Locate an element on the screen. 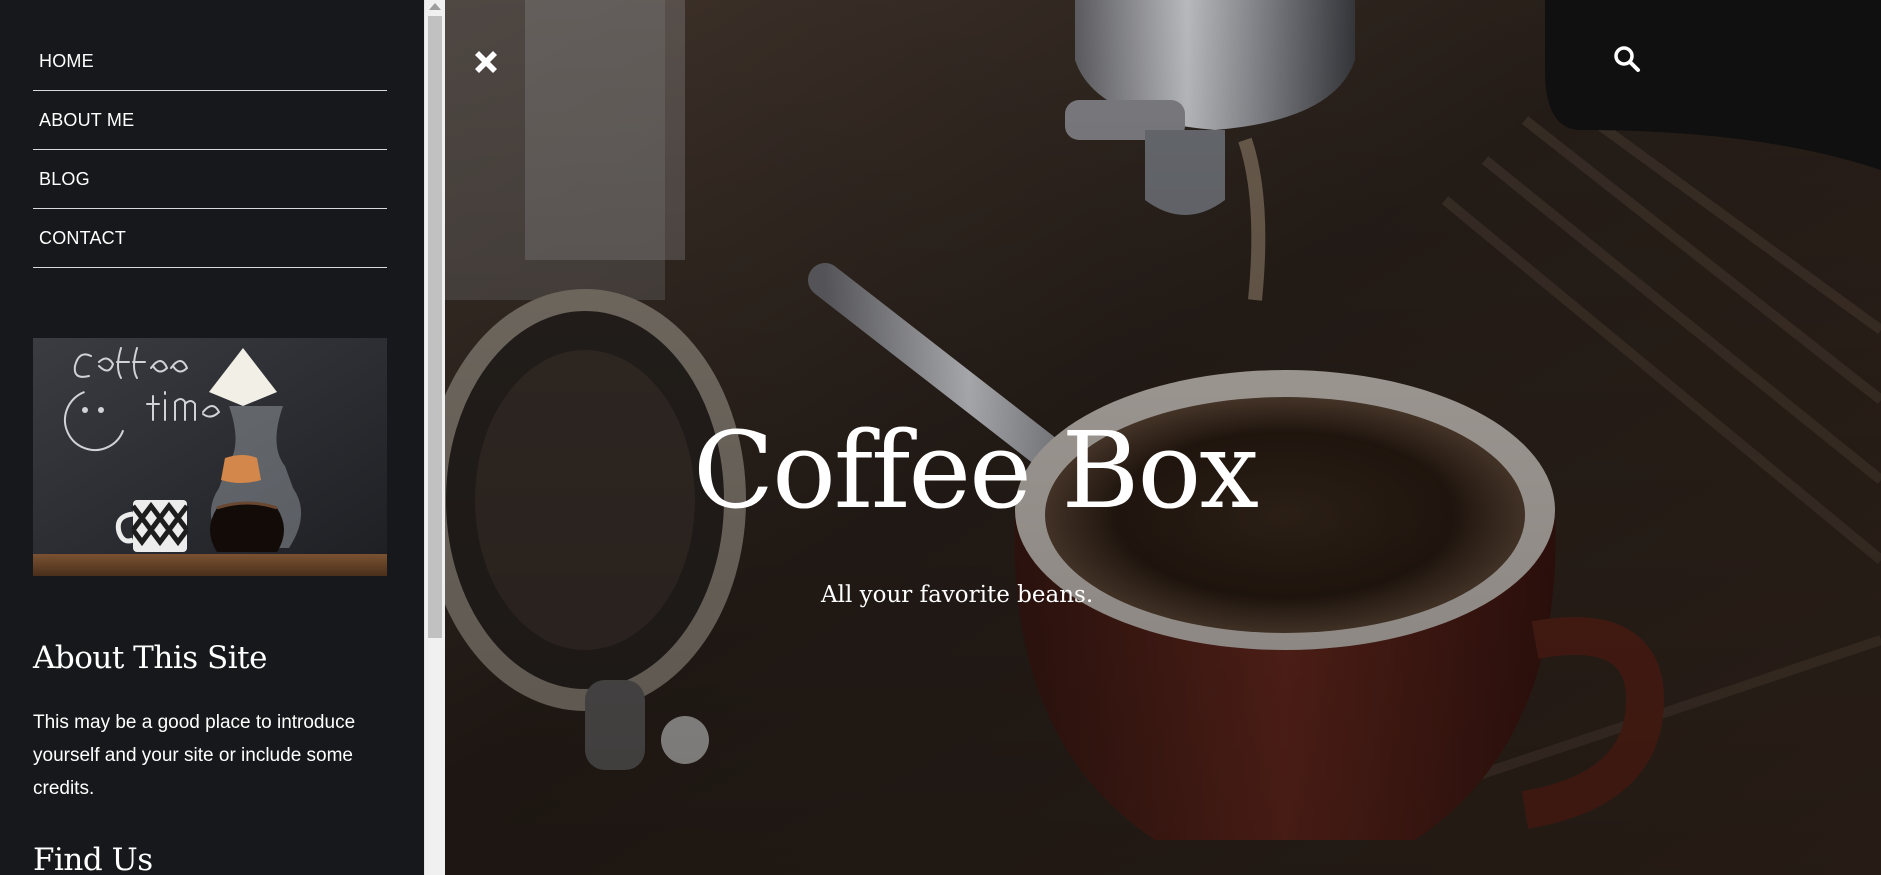 The width and height of the screenshot is (1881, 875). search-button is located at coordinates (1627, 59).